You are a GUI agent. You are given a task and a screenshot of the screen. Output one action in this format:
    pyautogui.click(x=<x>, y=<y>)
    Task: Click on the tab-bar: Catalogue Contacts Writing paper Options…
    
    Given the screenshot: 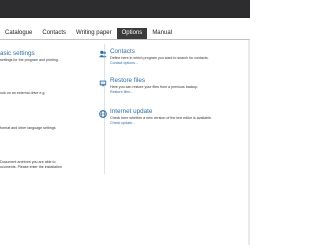 What is the action you would take?
    pyautogui.click(x=125, y=33)
    